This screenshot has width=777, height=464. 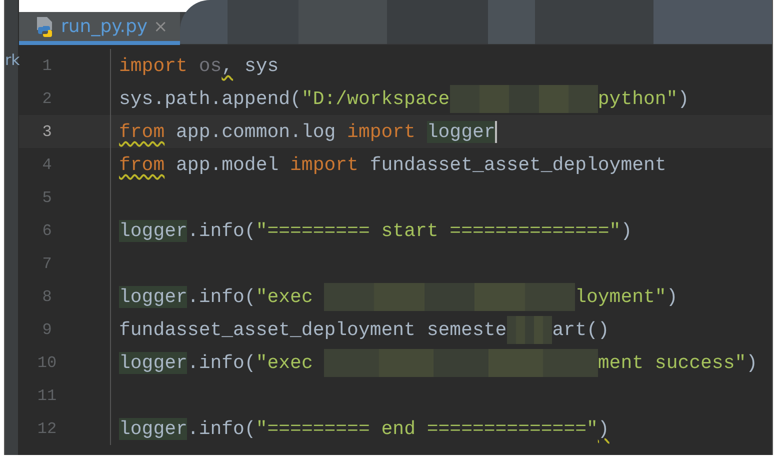 What do you see at coordinates (620, 297) in the screenshot?
I see `code-token: loyment"` at bounding box center [620, 297].